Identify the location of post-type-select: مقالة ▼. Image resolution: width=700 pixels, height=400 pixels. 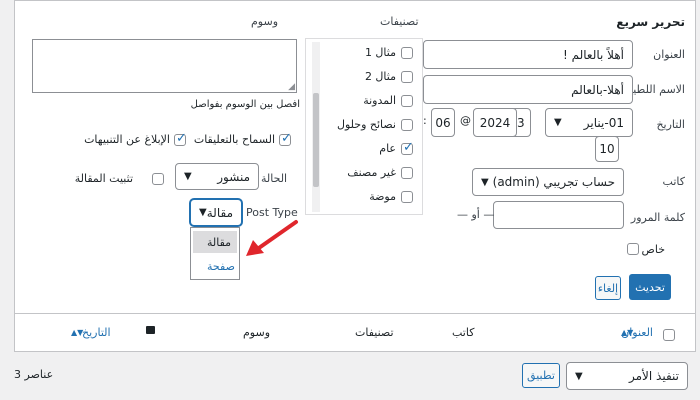
(216, 212).